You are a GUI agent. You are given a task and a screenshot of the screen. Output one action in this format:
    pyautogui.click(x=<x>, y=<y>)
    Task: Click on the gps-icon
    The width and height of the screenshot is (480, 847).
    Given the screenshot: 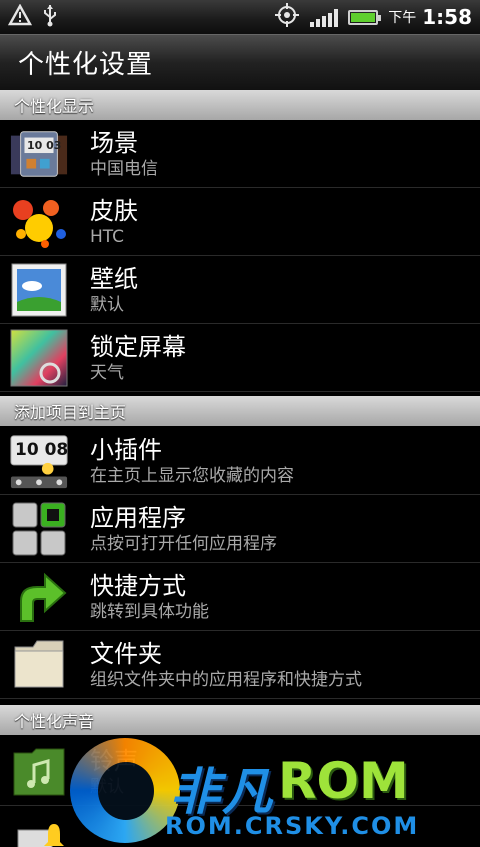 What is the action you would take?
    pyautogui.click(x=287, y=17)
    